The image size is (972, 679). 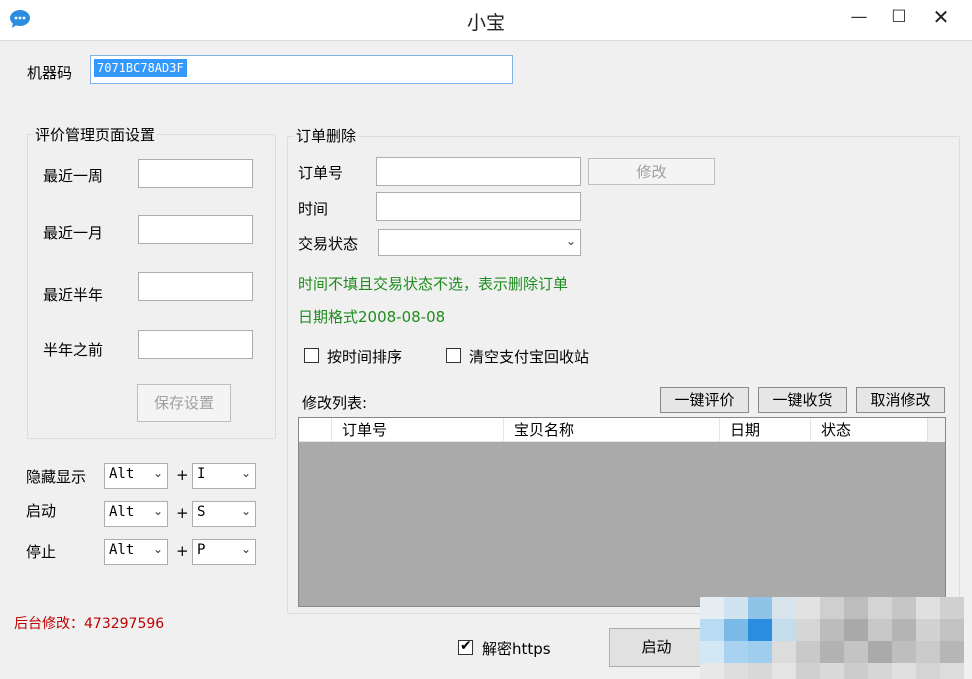 I want to click on backend-contact: 后台修改：473297596, so click(x=89, y=624).